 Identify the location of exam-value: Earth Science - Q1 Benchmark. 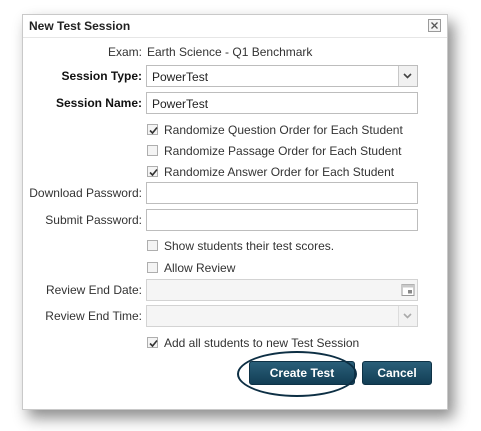
(230, 52).